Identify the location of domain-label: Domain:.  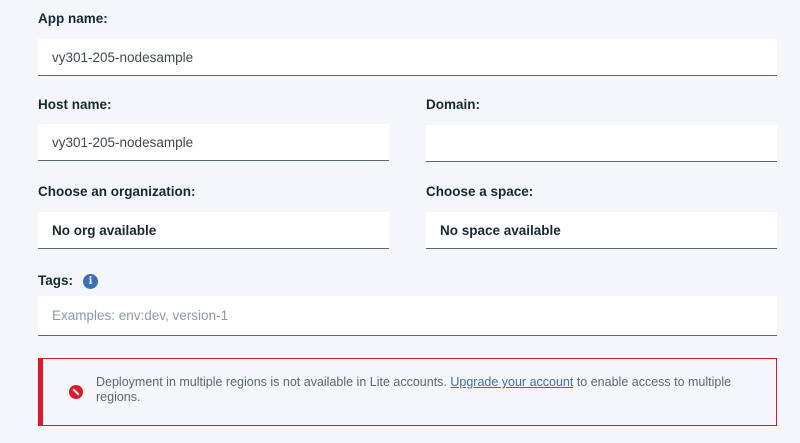
(453, 104).